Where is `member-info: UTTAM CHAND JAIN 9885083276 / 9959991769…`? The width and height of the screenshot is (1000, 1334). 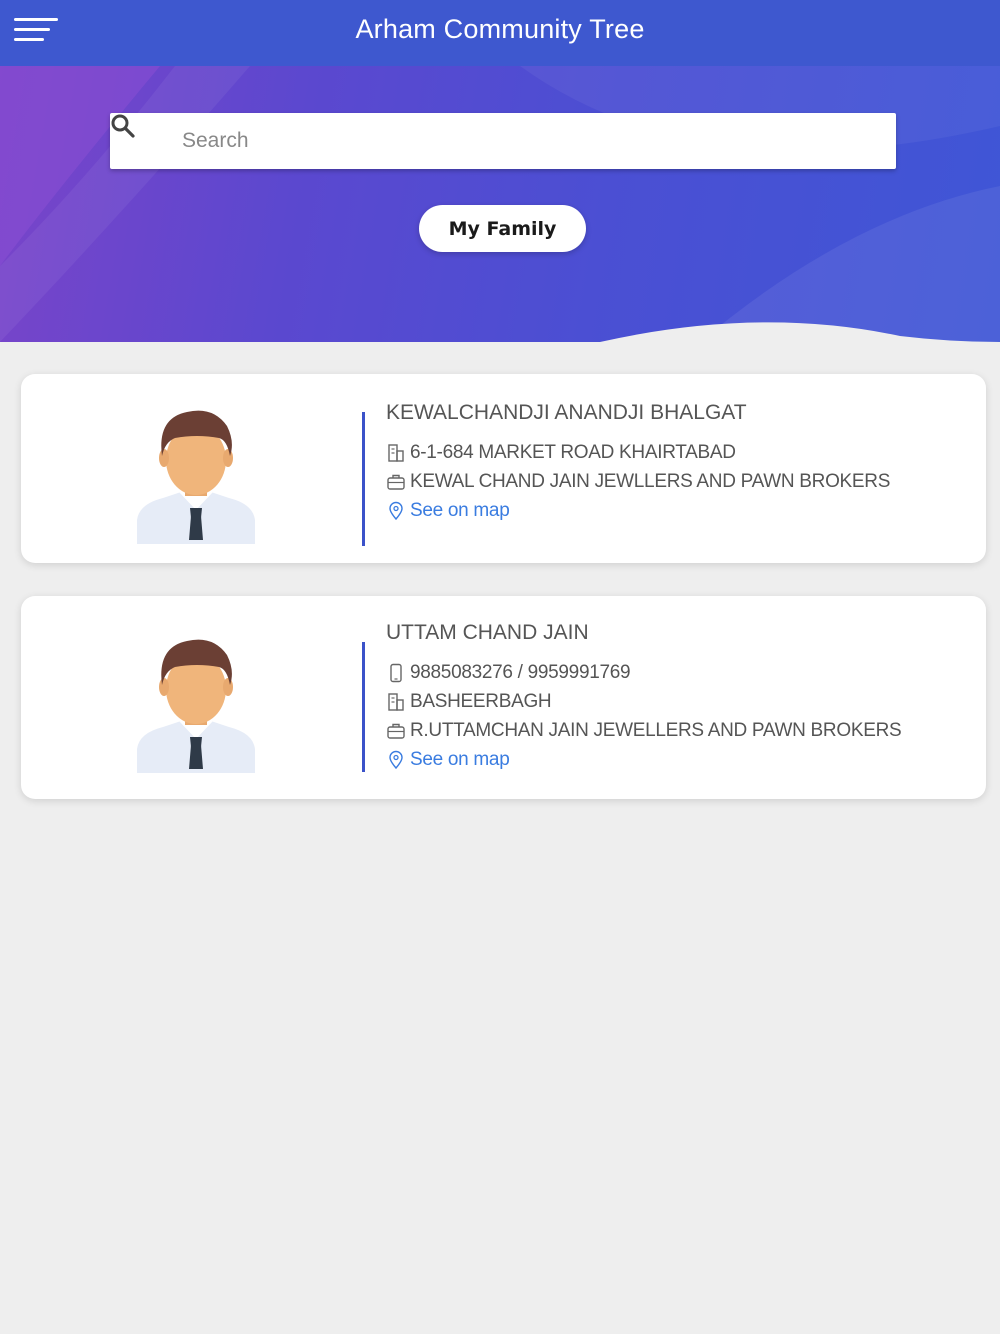
member-info: UTTAM CHAND JAIN 9885083276 / 9959991769… is located at coordinates (676, 697).